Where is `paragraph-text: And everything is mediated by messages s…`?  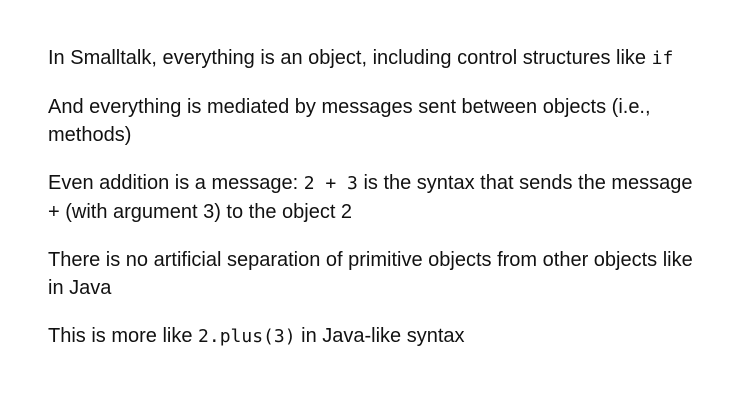 paragraph-text: And everything is mediated by messages s… is located at coordinates (349, 121).